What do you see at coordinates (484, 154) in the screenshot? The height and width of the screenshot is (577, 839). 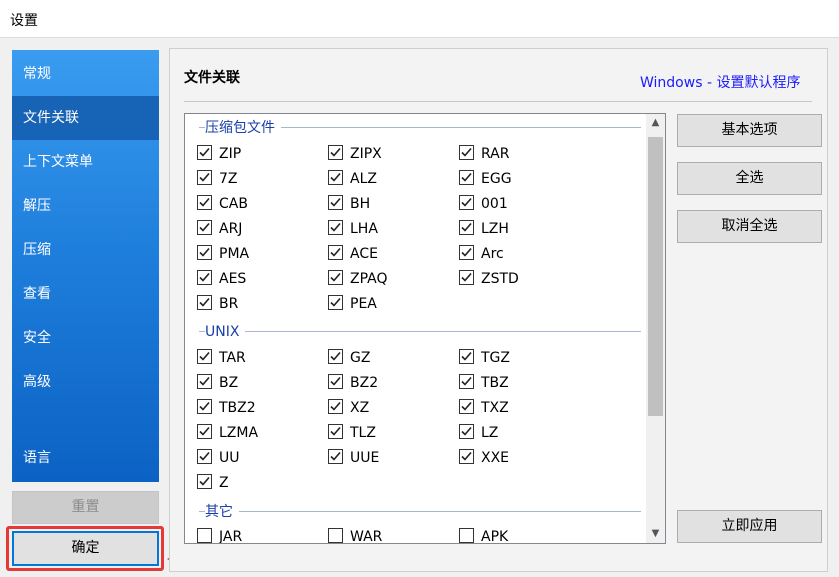 I see `checkbox-rar: RAR` at bounding box center [484, 154].